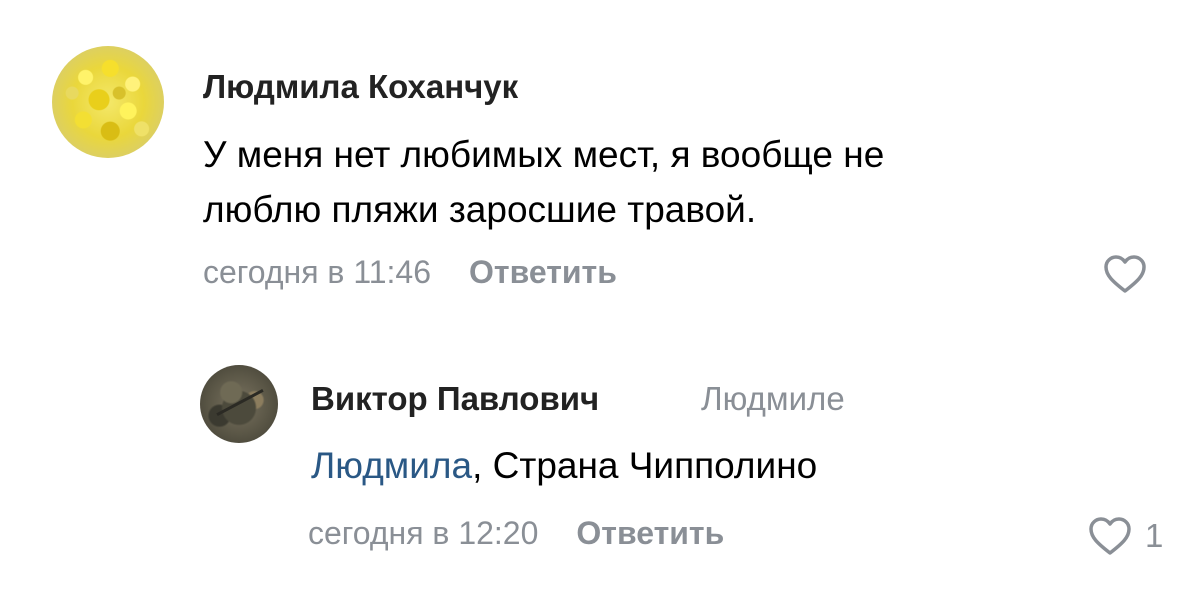  Describe the element at coordinates (317, 272) in the screenshot. I see `comment-timestamp: сегодня в 11:46` at that location.